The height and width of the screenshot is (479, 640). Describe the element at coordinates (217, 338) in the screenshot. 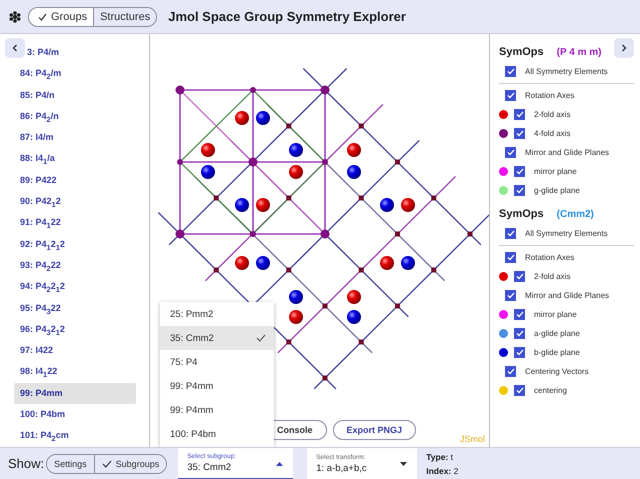

I see `menu-item: 35: Cmm2` at that location.